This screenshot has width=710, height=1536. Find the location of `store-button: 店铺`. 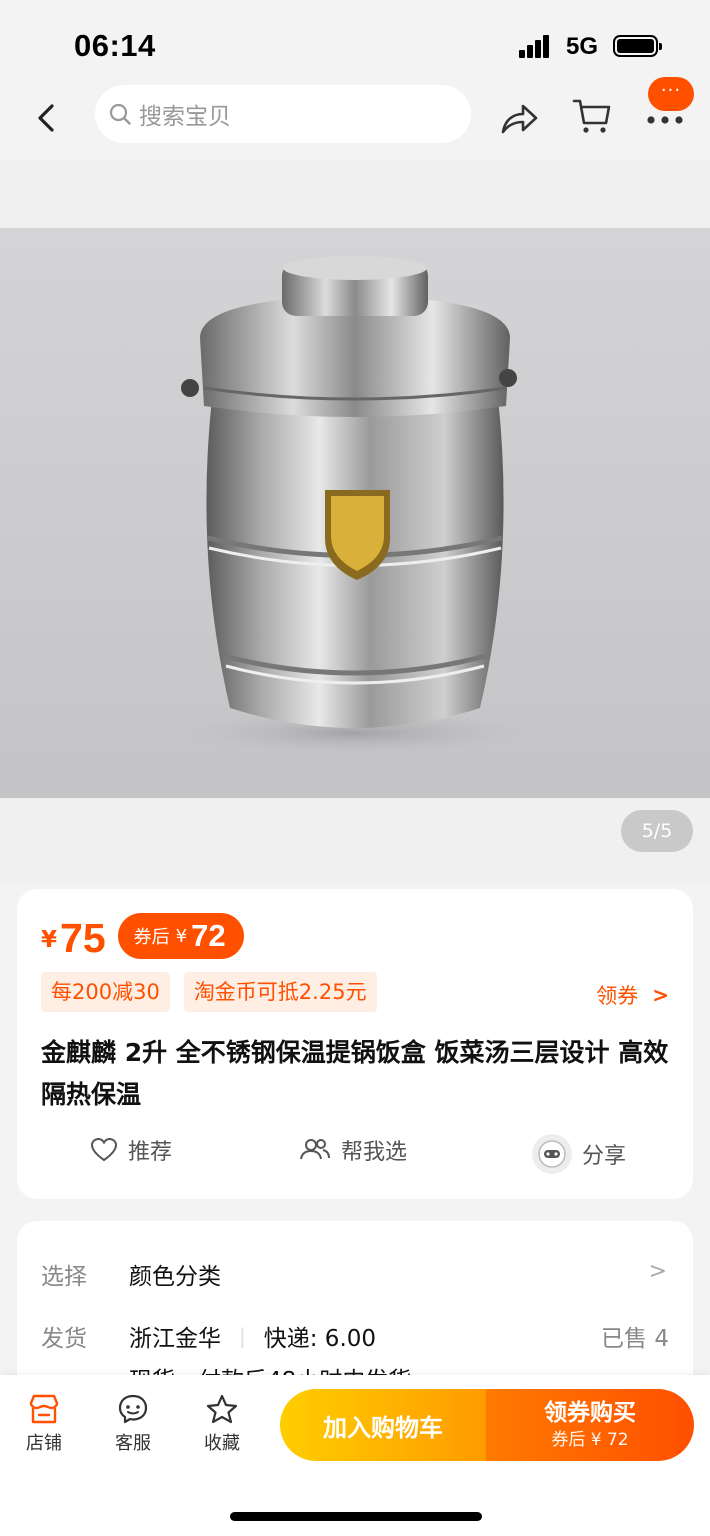

store-button: 店铺 is located at coordinates (44, 1424).